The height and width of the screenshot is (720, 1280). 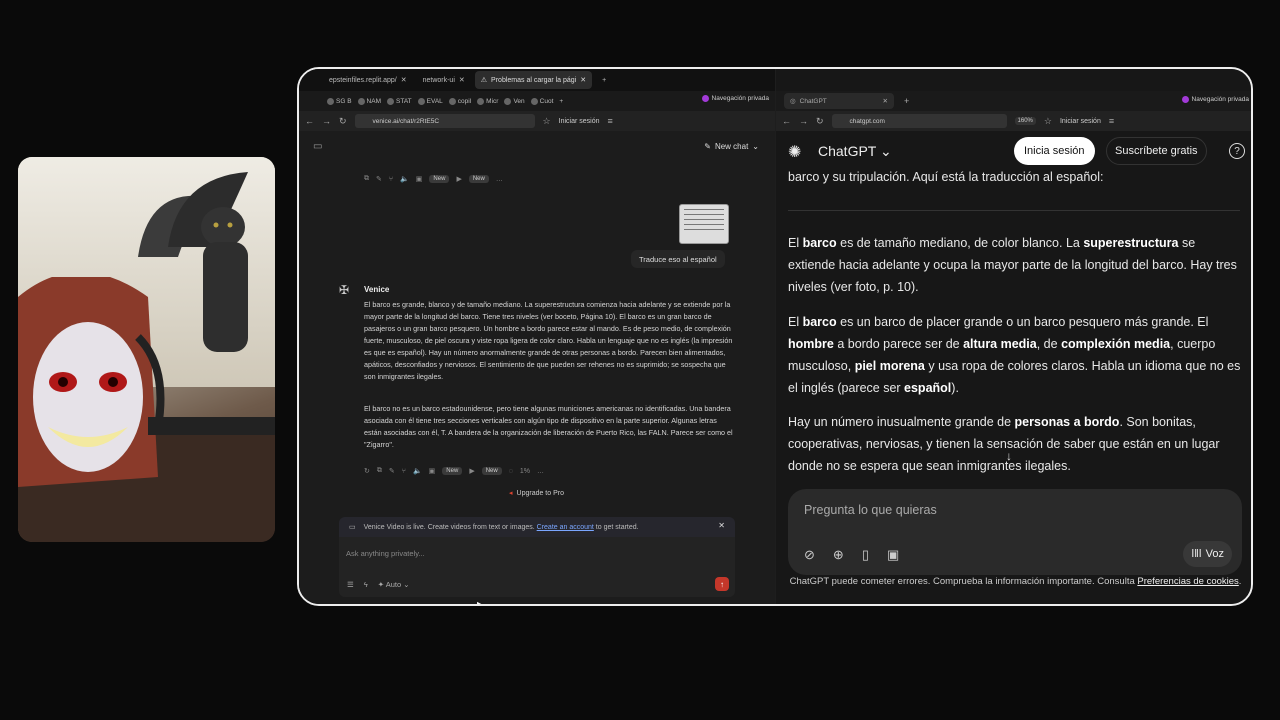 I want to click on webcam-feed, so click(x=146, y=349).